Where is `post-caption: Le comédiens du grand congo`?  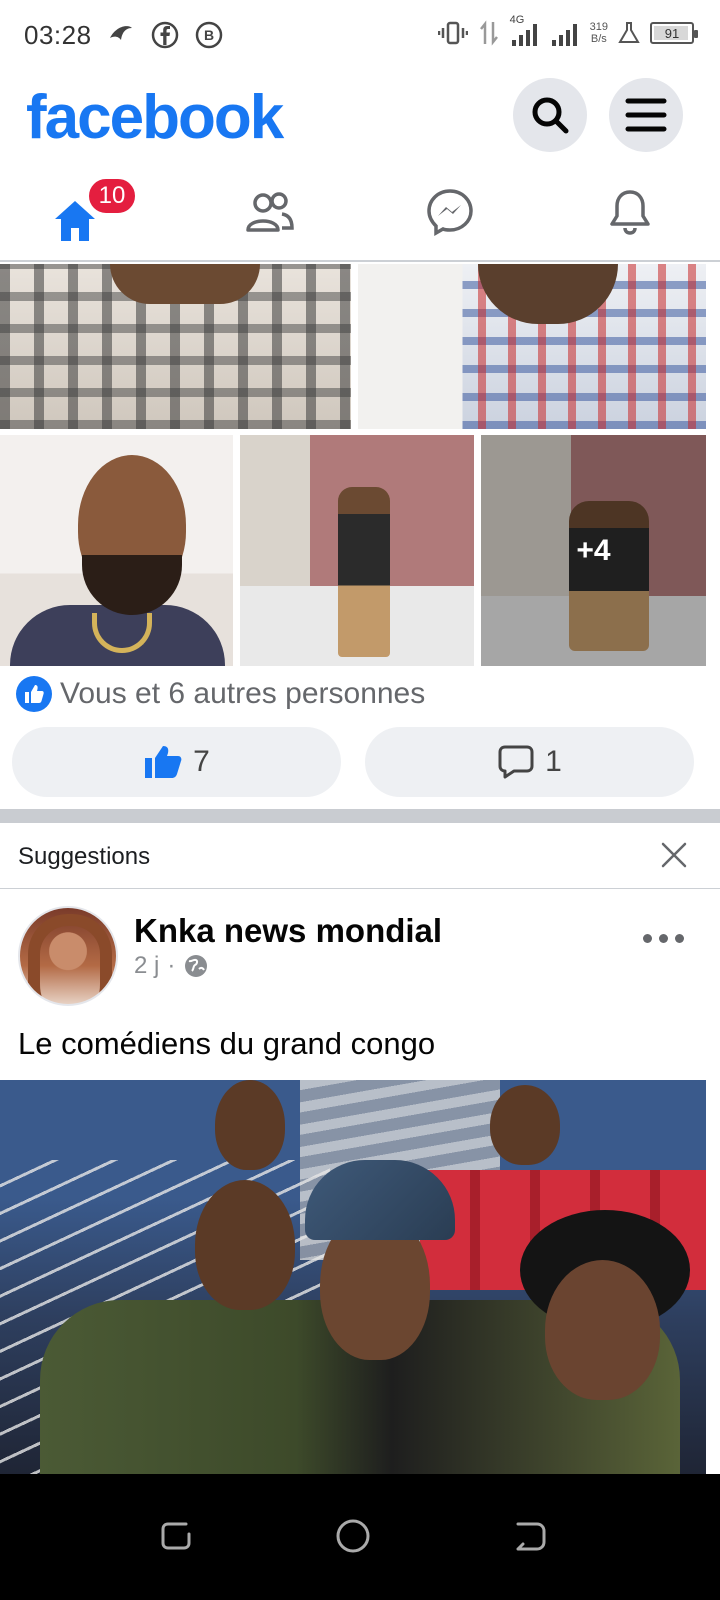 post-caption: Le comédiens du grand congo is located at coordinates (227, 1043).